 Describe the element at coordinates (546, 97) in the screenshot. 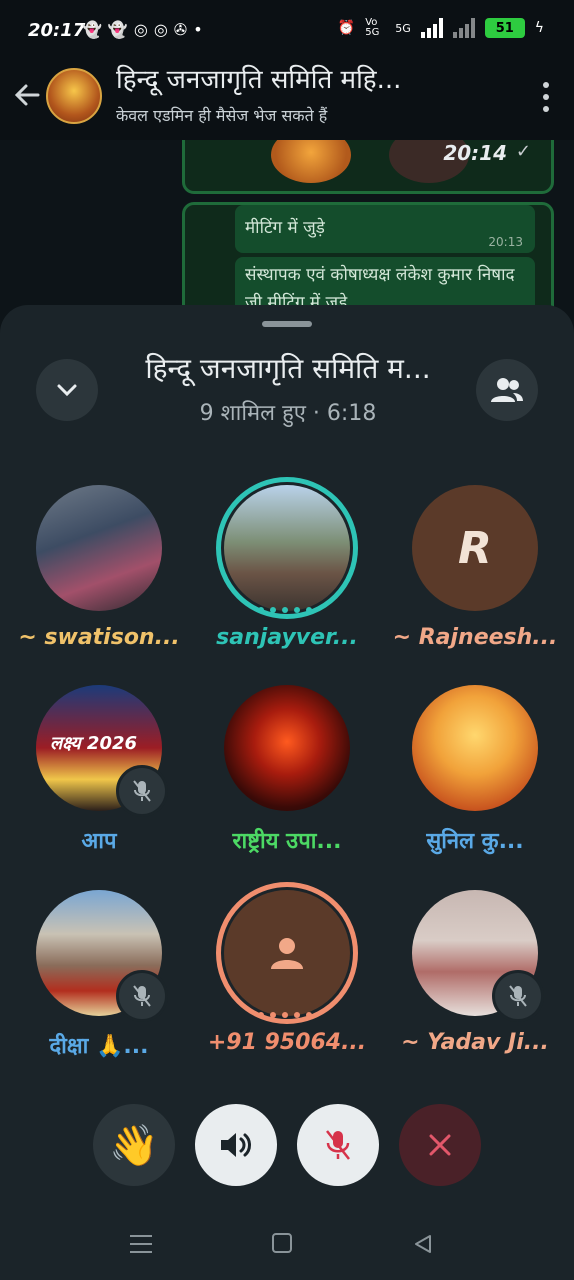

I see `more-options-icon` at that location.